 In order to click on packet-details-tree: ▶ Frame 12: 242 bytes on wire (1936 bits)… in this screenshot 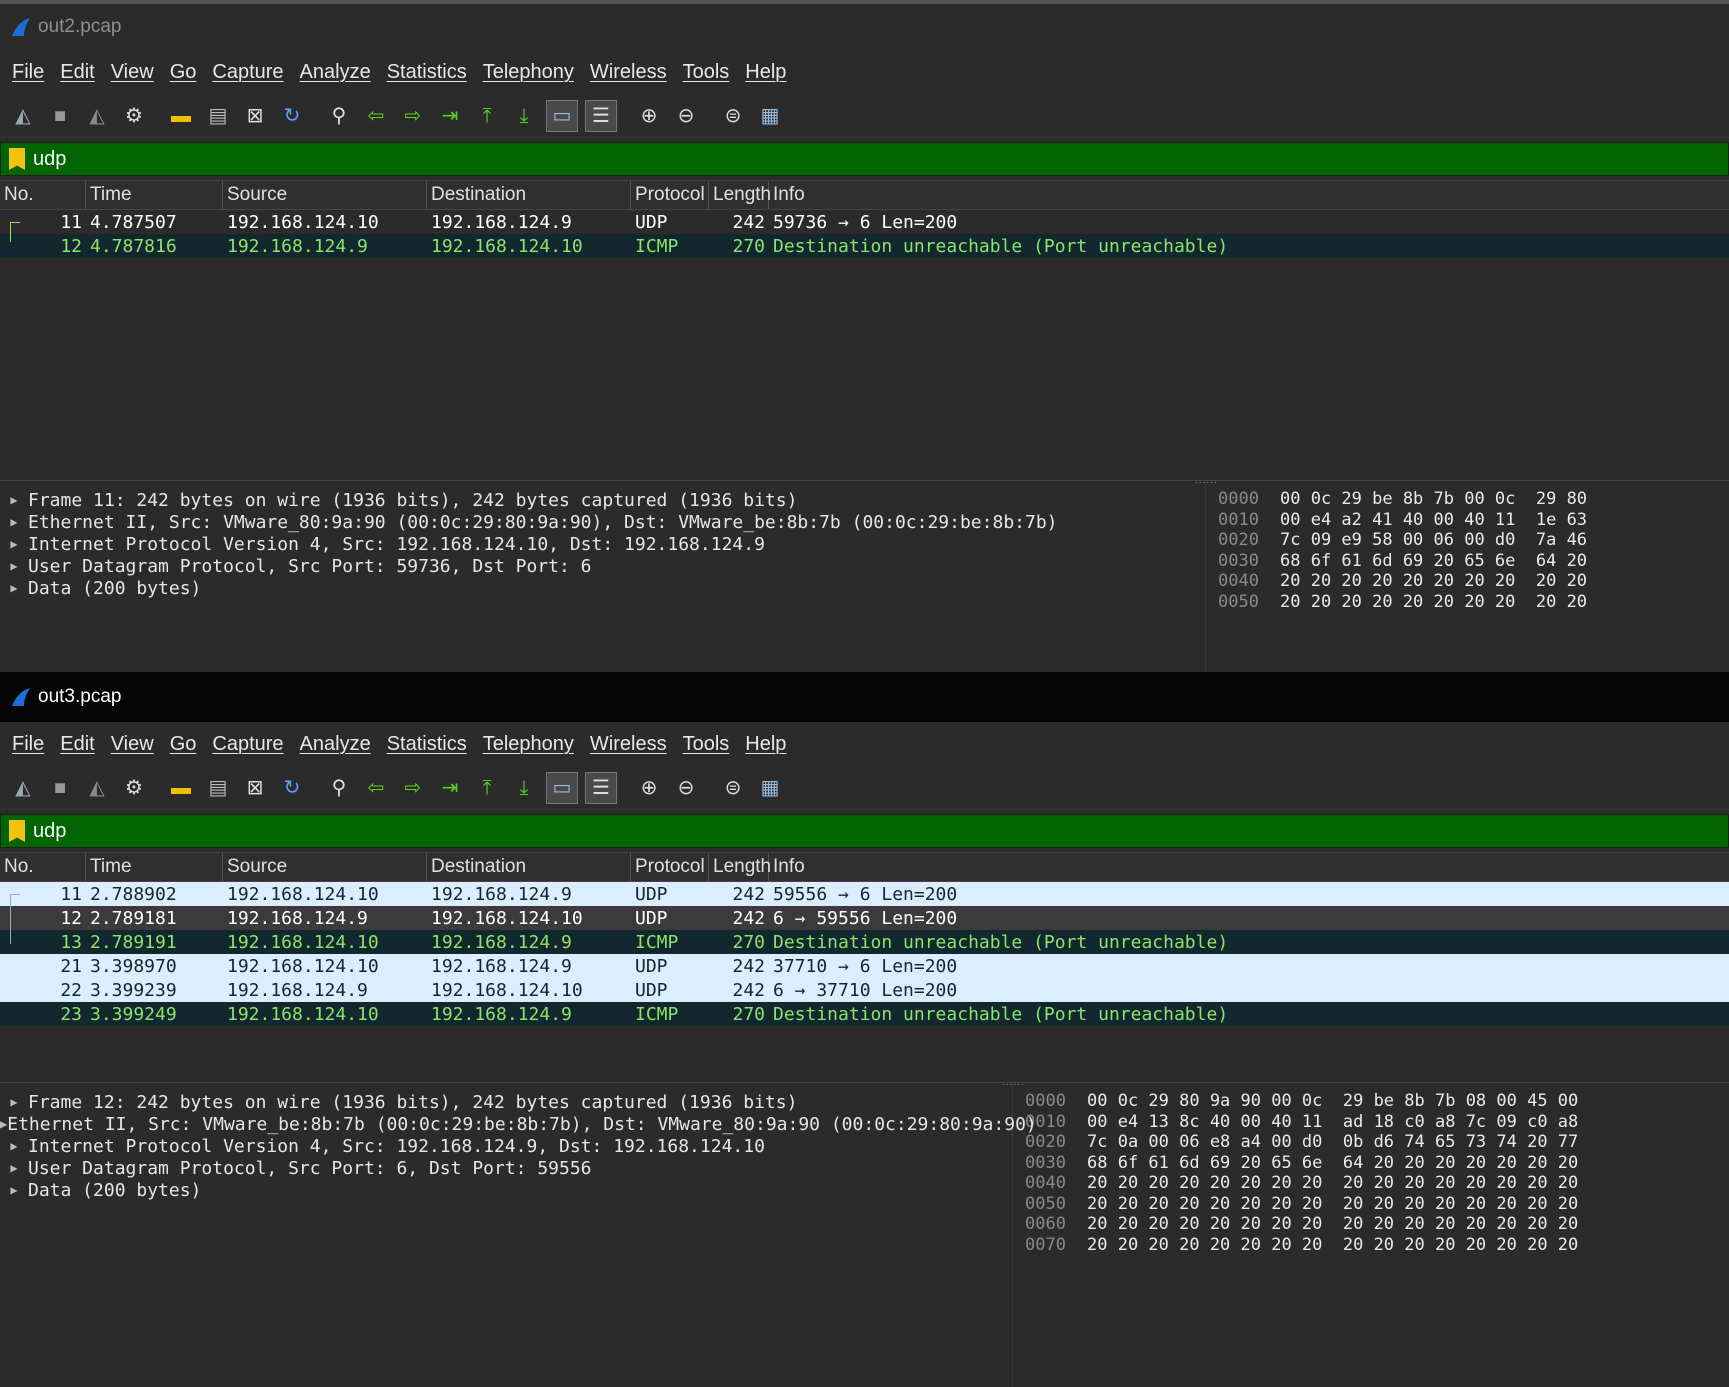, I will do `click(518, 1235)`.